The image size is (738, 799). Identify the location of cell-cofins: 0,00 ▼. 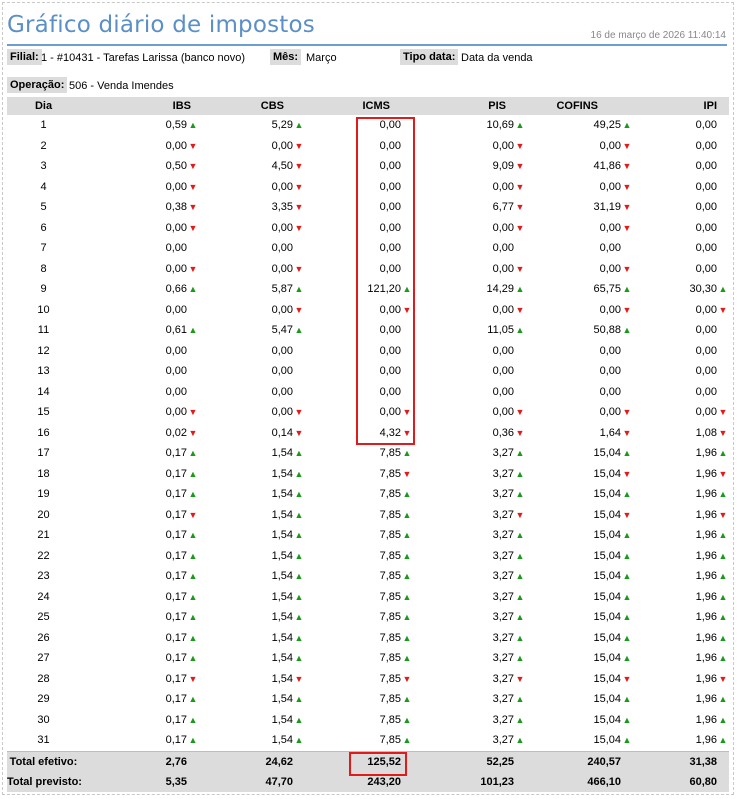
(579, 310).